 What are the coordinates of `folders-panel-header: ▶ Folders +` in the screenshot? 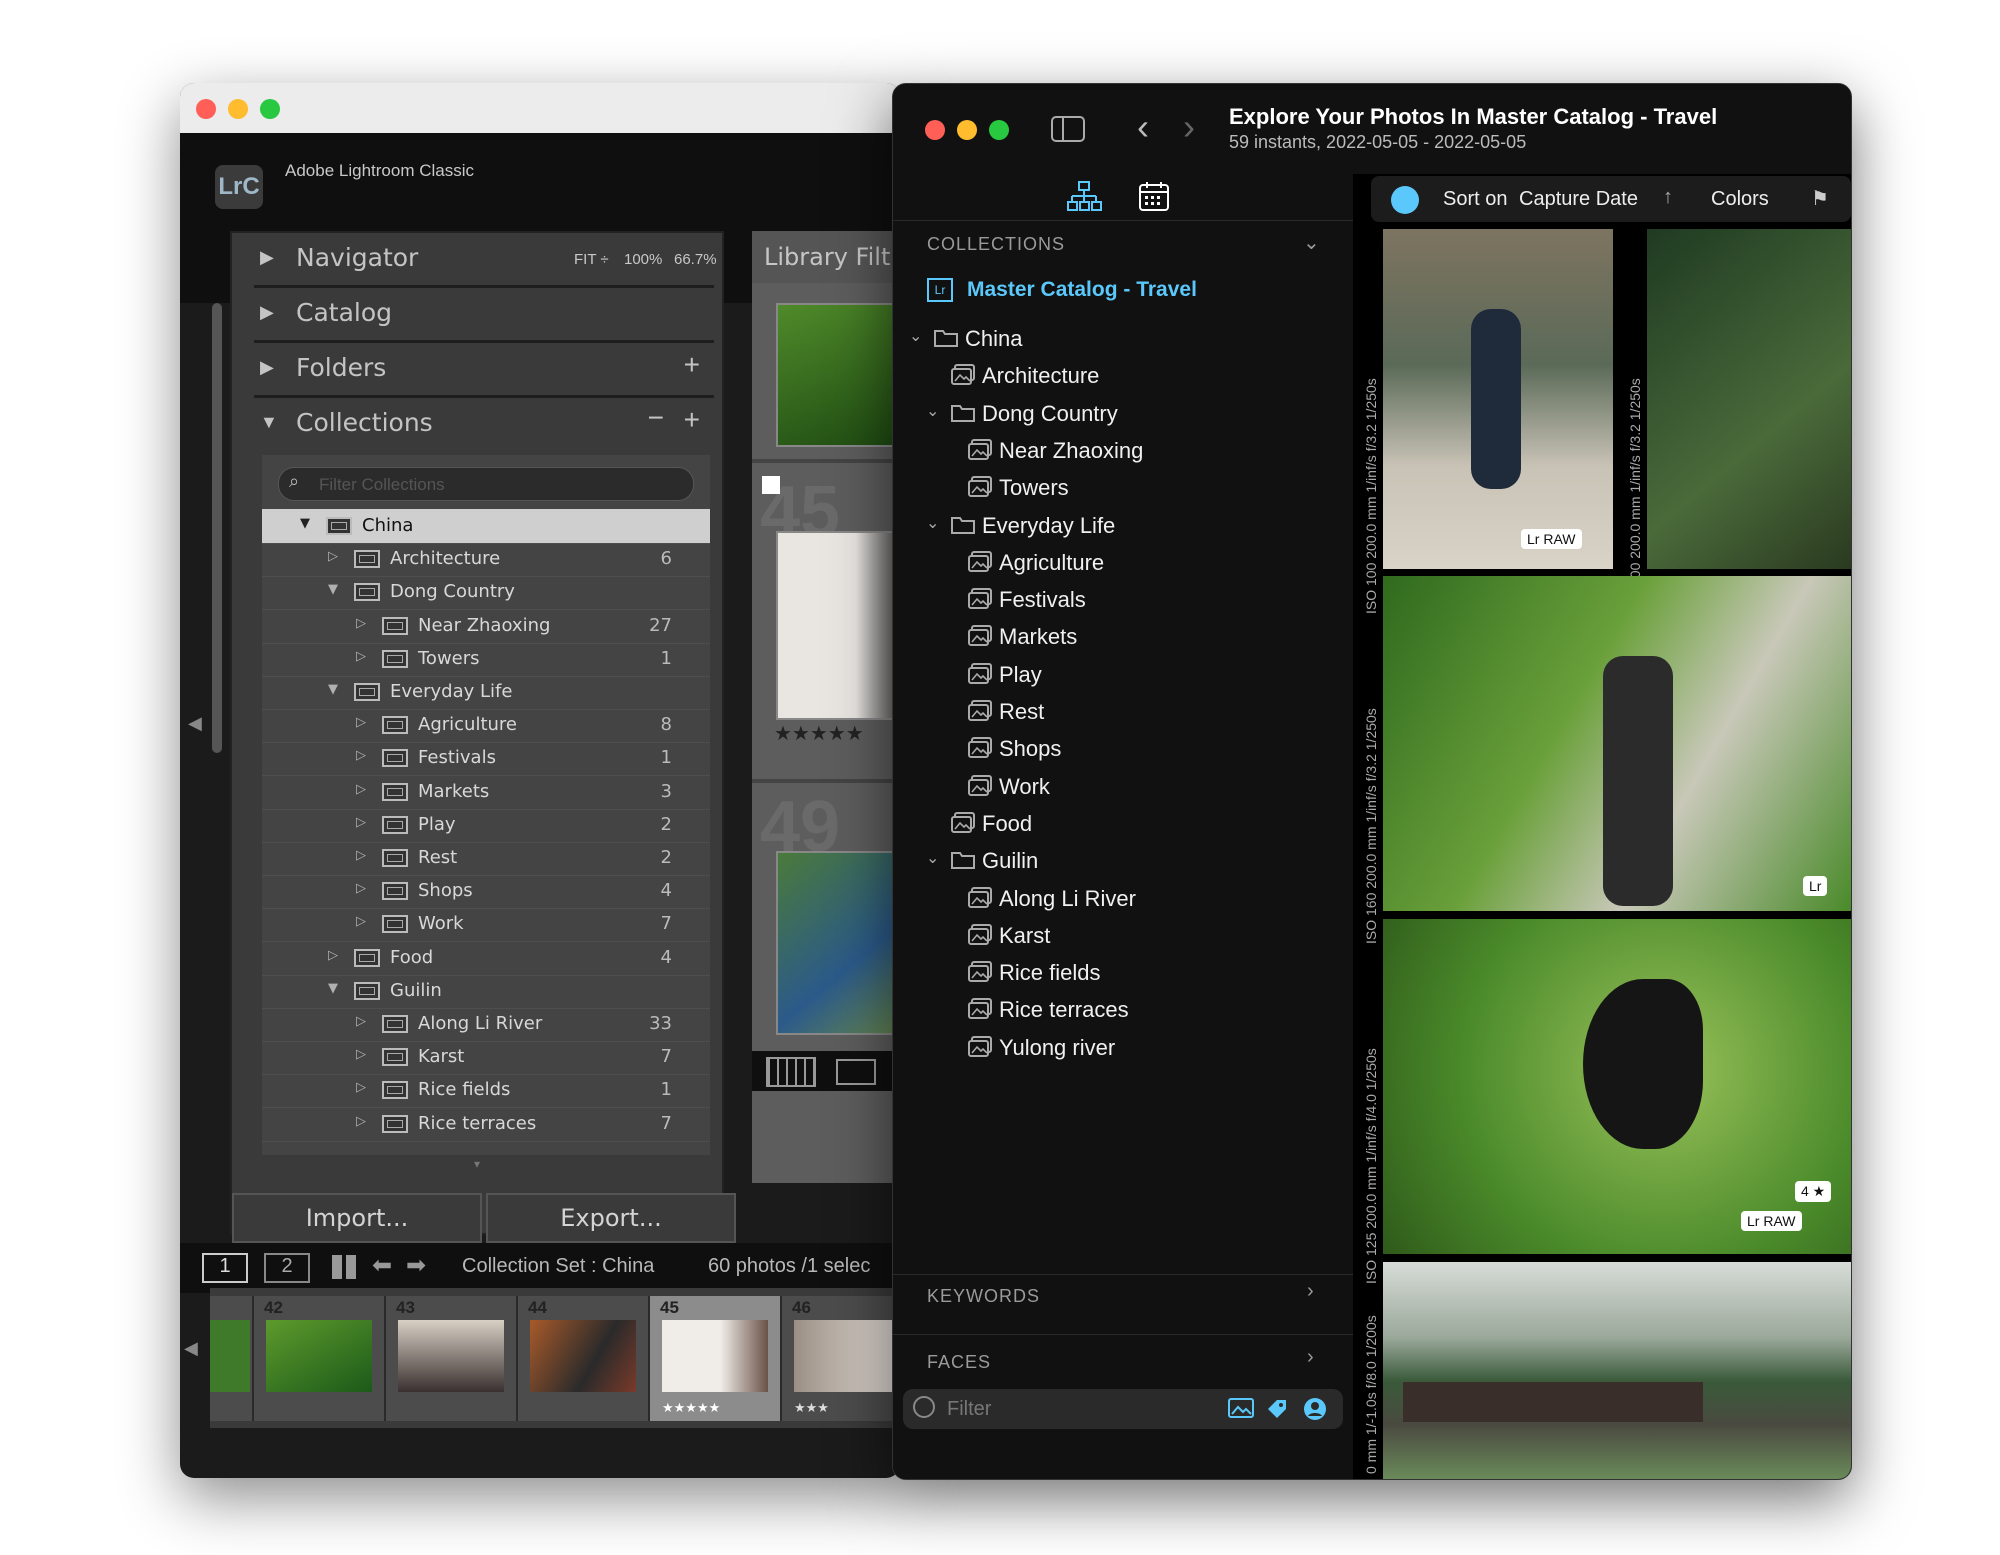 It's located at (484, 370).